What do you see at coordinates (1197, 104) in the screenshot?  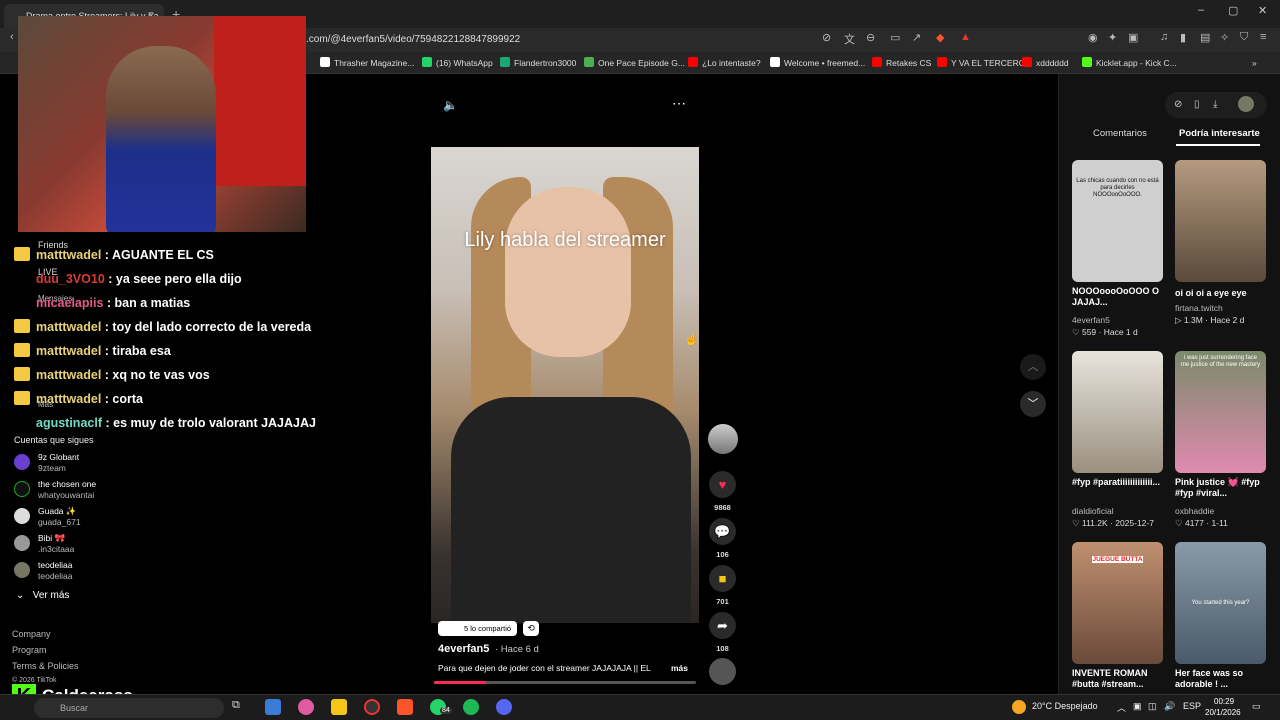 I see `phone-icon: ▯` at bounding box center [1197, 104].